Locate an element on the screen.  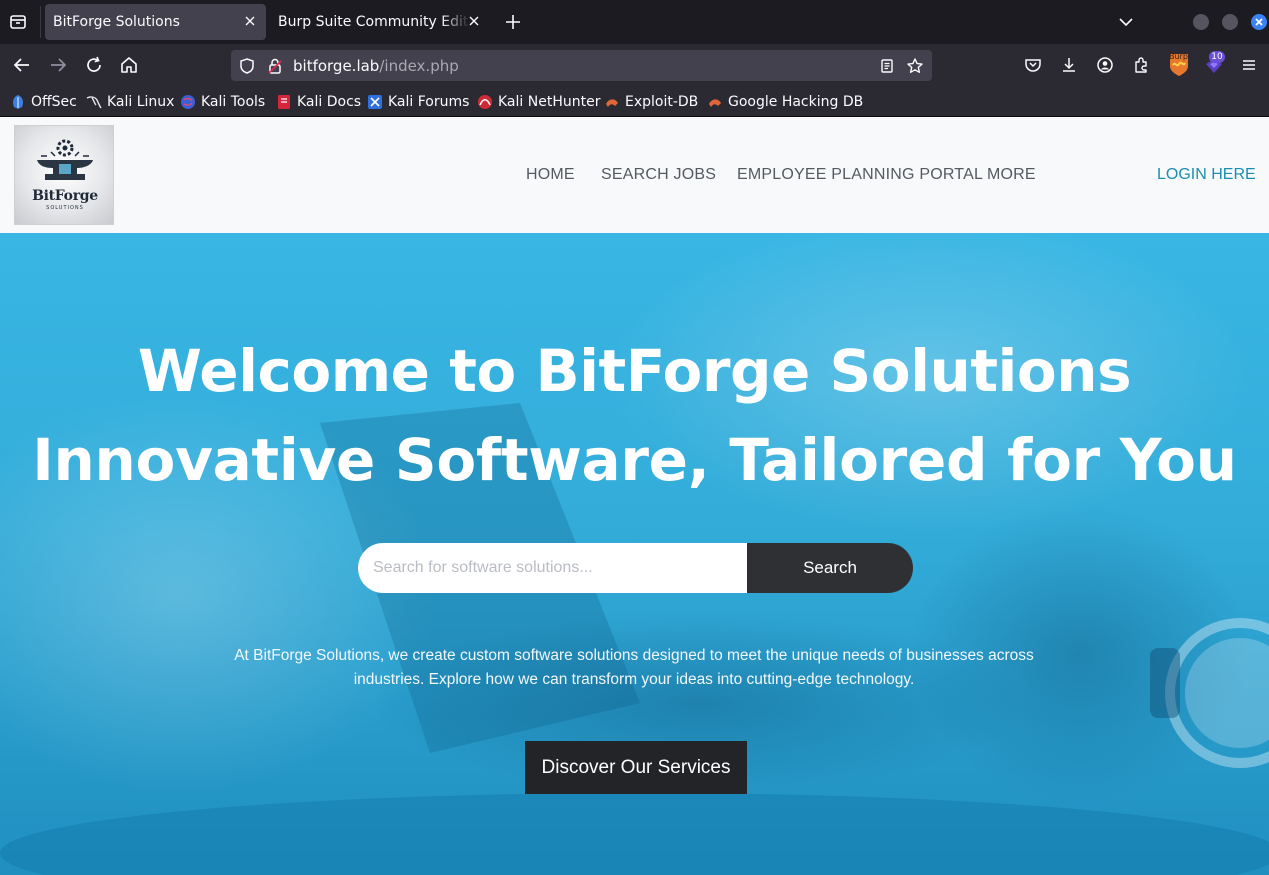
search-form: Search is located at coordinates (635, 568).